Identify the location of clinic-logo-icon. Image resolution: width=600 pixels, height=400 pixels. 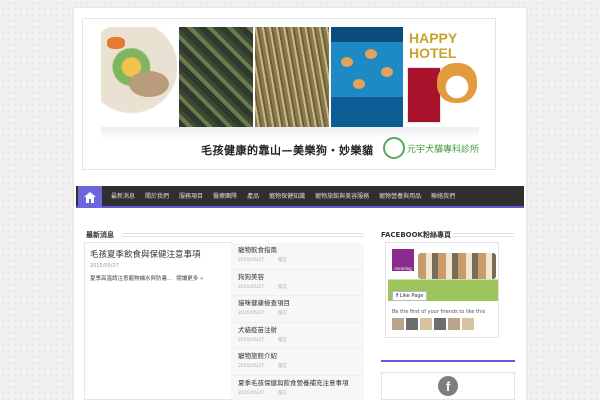
(394, 148).